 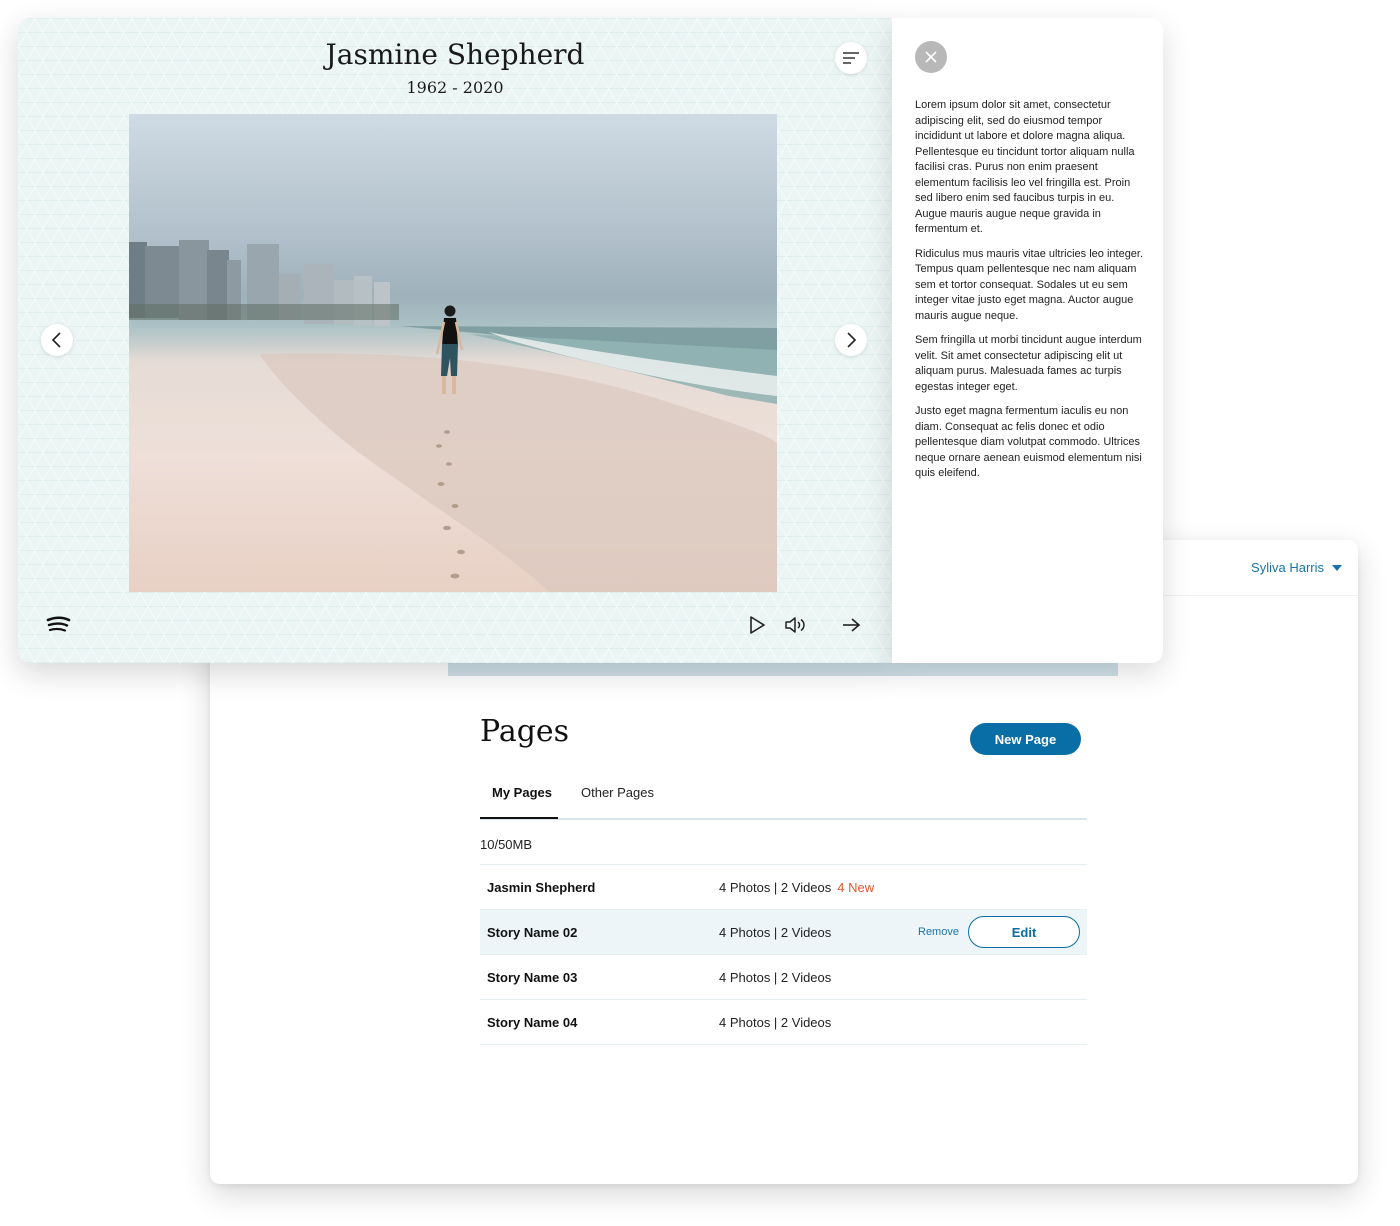 I want to click on table-row: Story Name 04 4 Photos | 2 Videos, so click(x=783, y=1022).